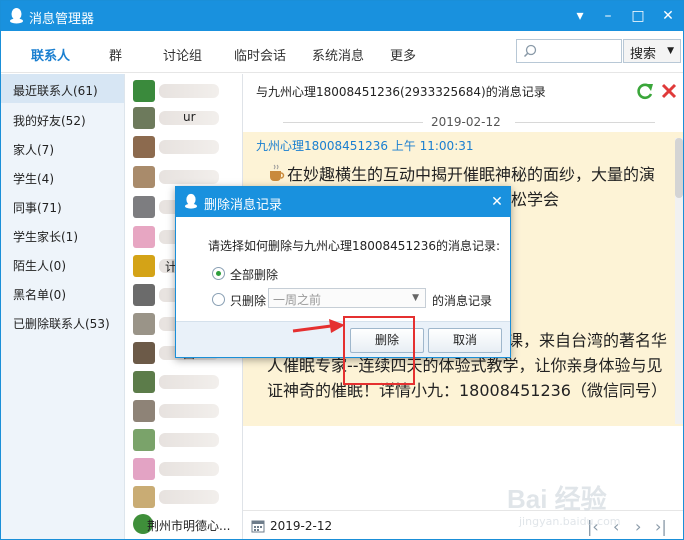  What do you see at coordinates (471, 174) in the screenshot?
I see `message-line-1: 在妙趣横生的互动中揭开催眠神秘的面纱，大量的演` at bounding box center [471, 174].